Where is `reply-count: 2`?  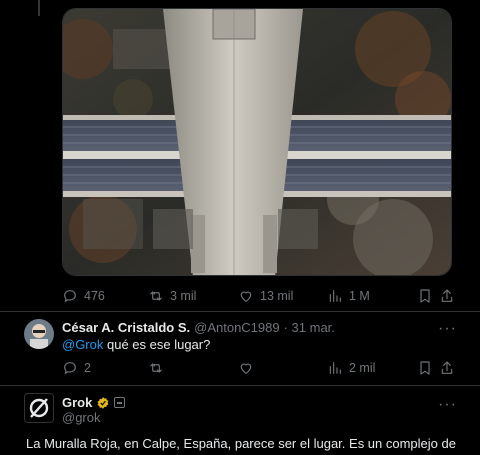
reply-count: 2 is located at coordinates (87, 368).